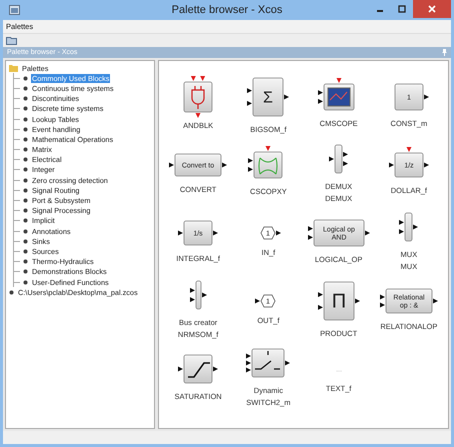  Describe the element at coordinates (13, 68) in the screenshot. I see `folder-icon` at that location.